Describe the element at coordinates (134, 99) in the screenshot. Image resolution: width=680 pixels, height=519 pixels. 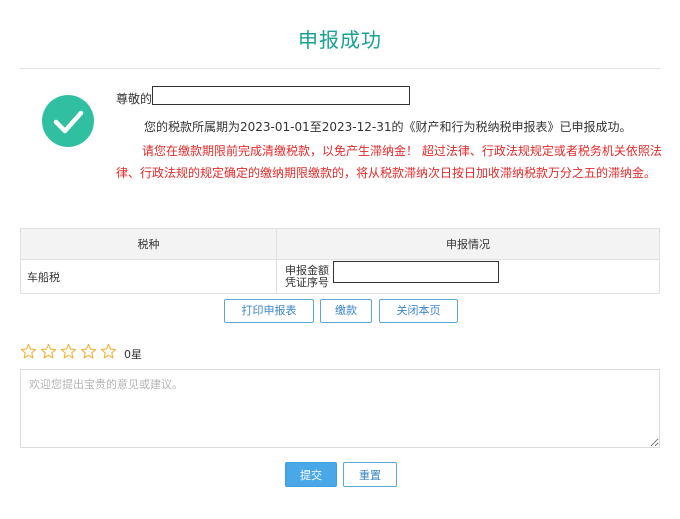
I see `greeting-text: 尊敬的` at that location.